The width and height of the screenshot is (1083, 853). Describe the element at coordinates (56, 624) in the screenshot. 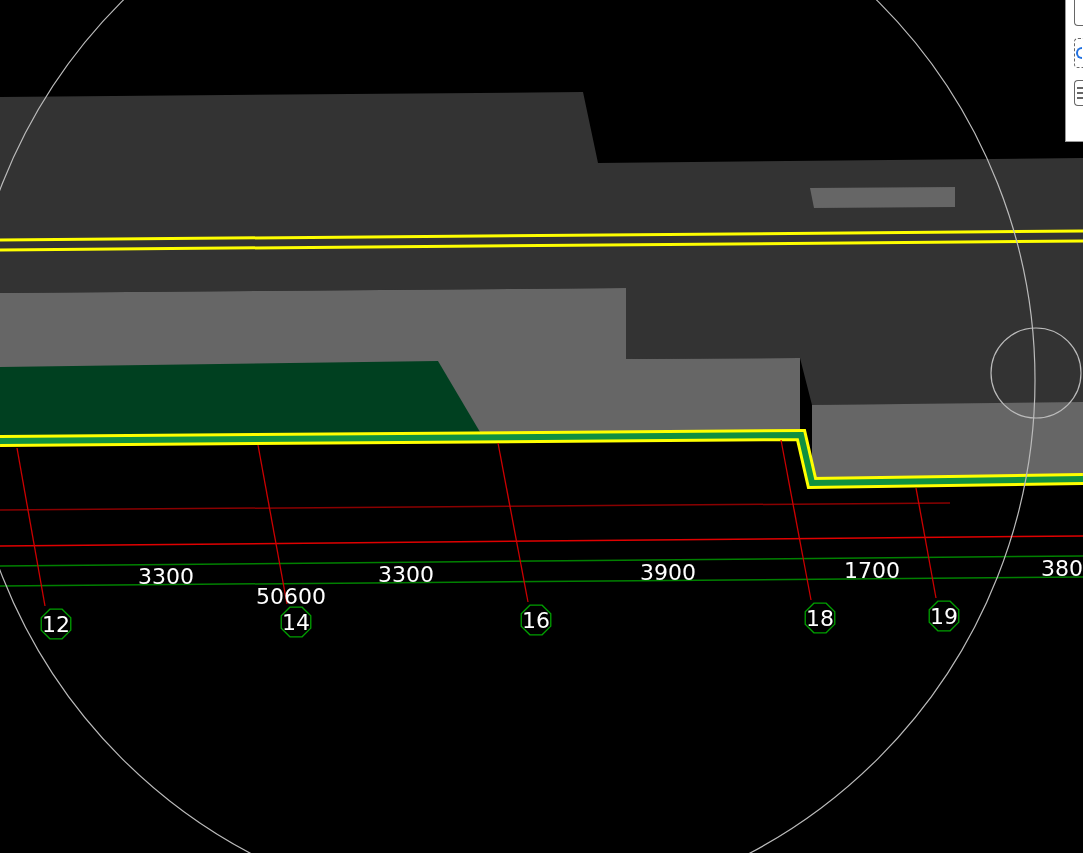

I see `axis-marker: 12` at that location.